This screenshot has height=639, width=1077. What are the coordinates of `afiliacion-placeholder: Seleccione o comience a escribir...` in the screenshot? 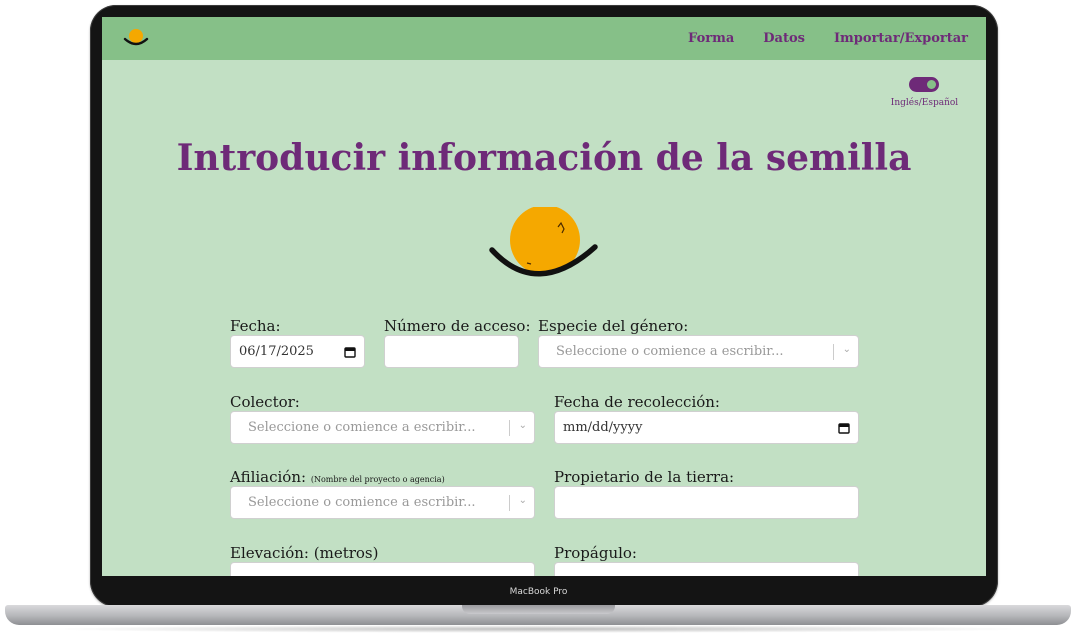 It's located at (362, 502).